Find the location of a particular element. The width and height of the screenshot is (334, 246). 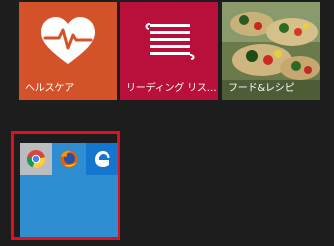

reading-list-icon is located at coordinates (169, 42).